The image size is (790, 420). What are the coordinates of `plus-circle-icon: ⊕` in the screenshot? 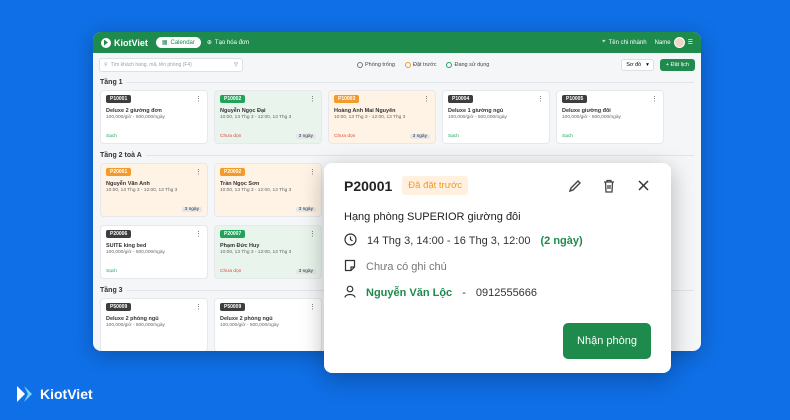 It's located at (209, 43).